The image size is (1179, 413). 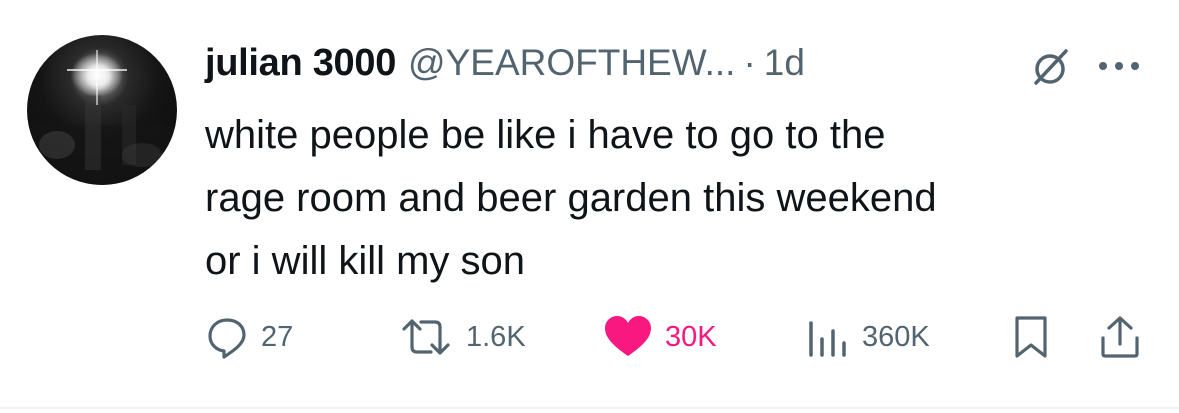 I want to click on views-button: 360K, so click(x=868, y=337).